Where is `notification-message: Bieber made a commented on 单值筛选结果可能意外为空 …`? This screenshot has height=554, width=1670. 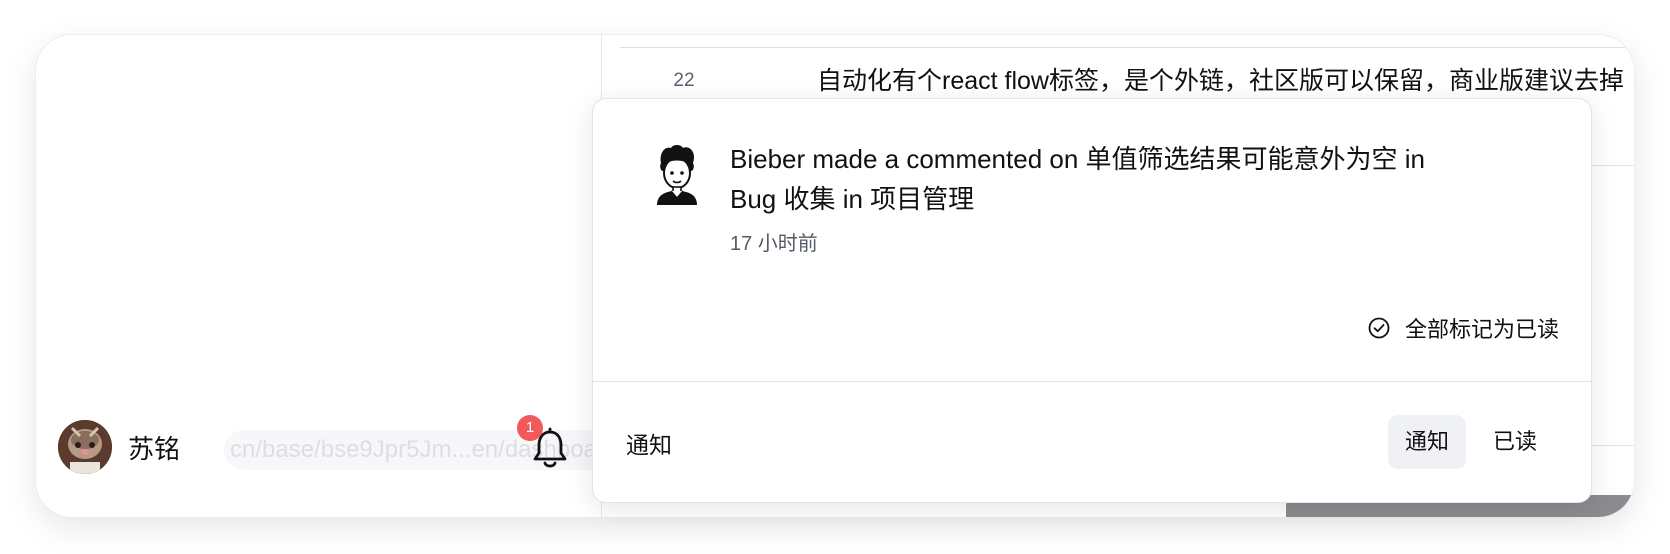 notification-message: Bieber made a commented on 单值筛选结果可能意外为空 … is located at coordinates (1080, 179).